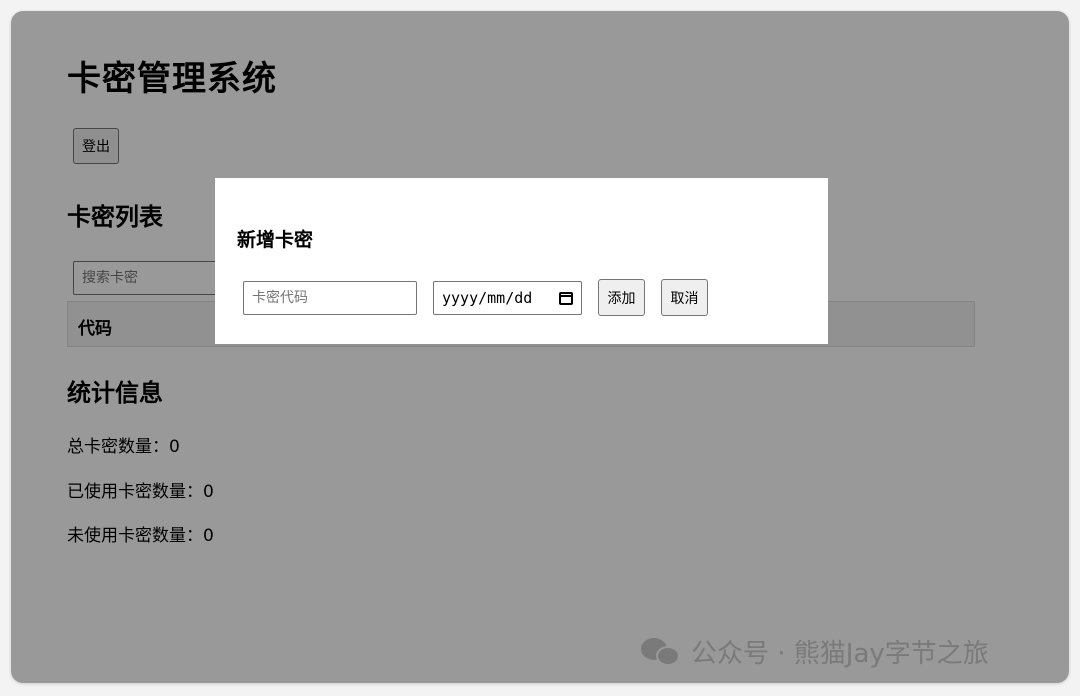 The height and width of the screenshot is (696, 1080). What do you see at coordinates (487, 298) in the screenshot?
I see `date-placeholder: yyyy/mm/dd` at bounding box center [487, 298].